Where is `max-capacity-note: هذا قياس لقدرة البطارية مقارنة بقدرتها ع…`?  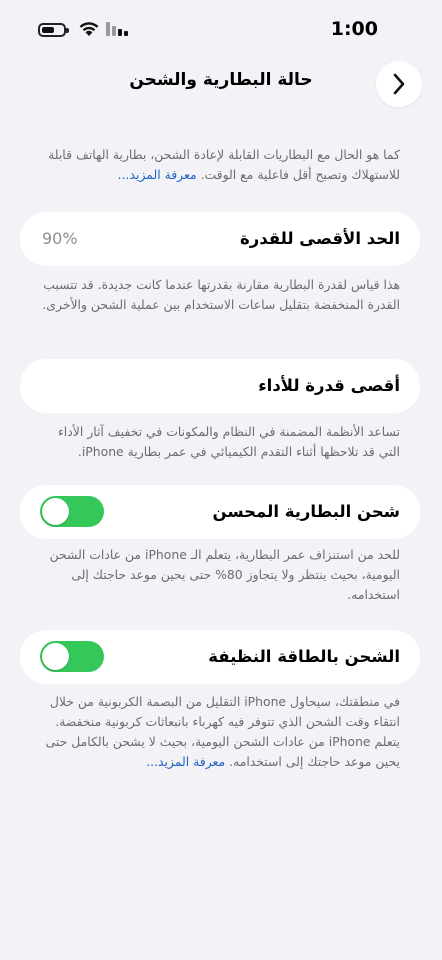
max-capacity-note: هذا قياس لقدرة البطارية مقارنة بقدرتها ع… is located at coordinates (221, 294).